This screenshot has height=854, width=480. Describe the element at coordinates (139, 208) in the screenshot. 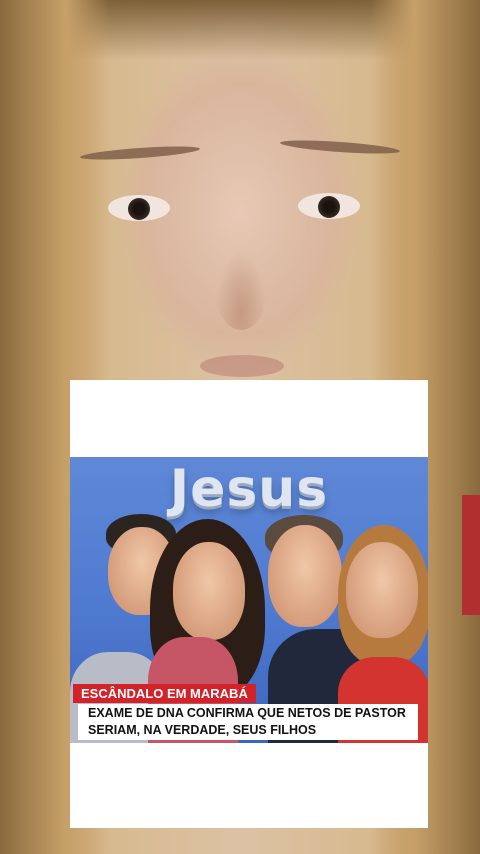

I see `left-eye` at that location.